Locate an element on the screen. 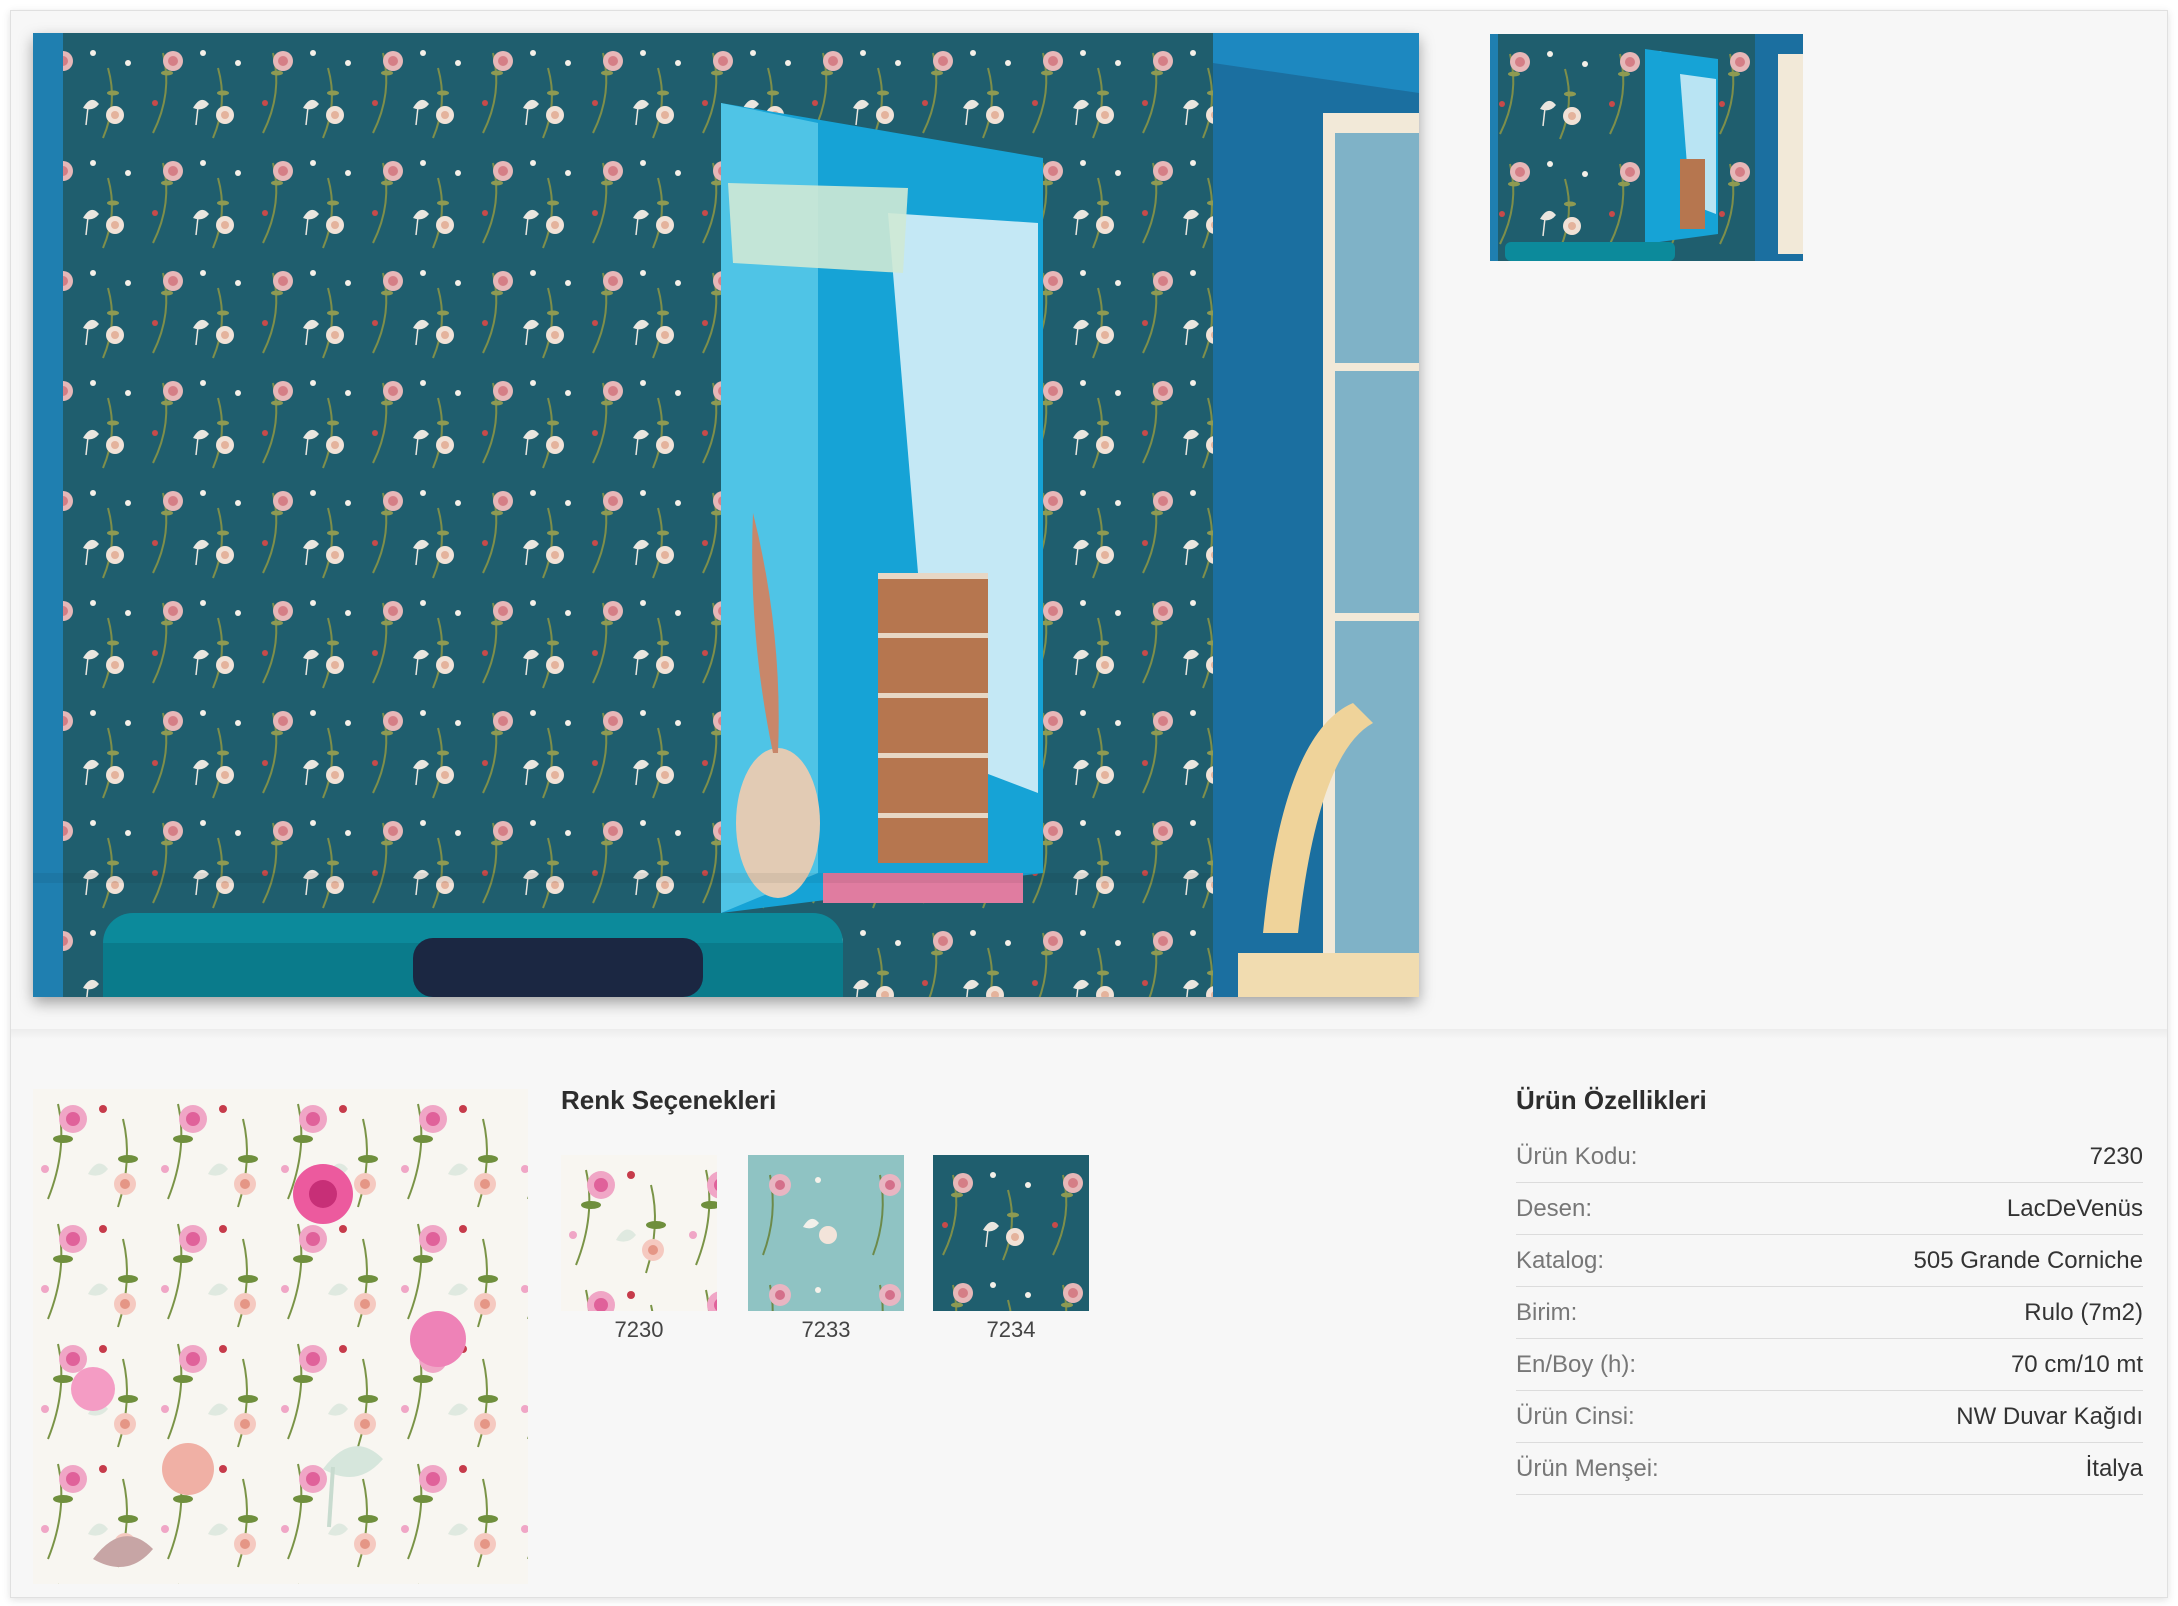  property-label: Birim: is located at coordinates (1547, 1312).